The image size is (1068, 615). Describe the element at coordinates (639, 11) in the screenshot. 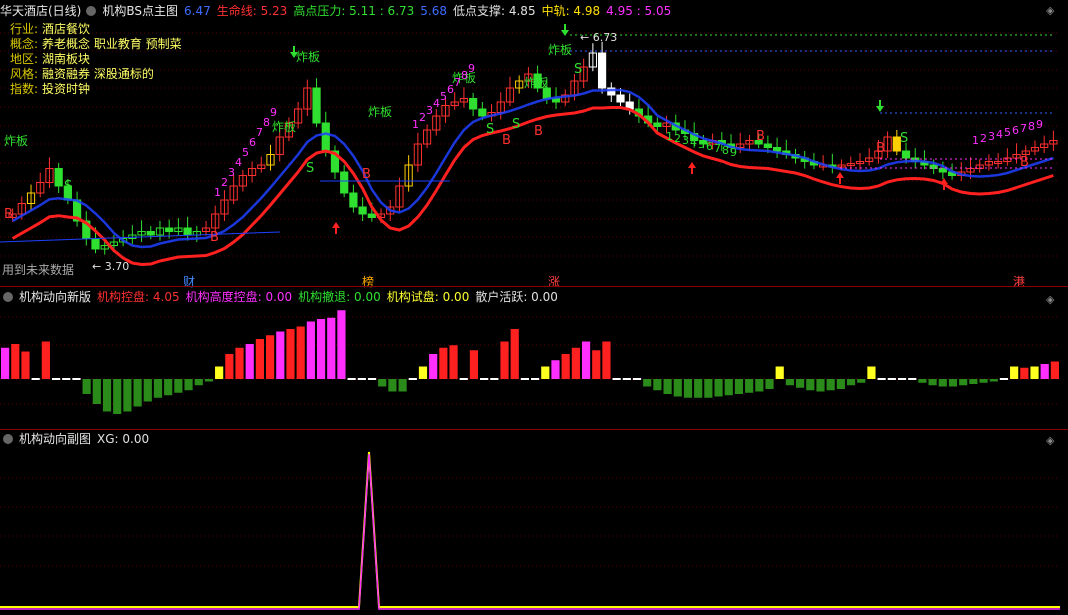

I see `main-value-6: 4.95 : 5.05` at that location.